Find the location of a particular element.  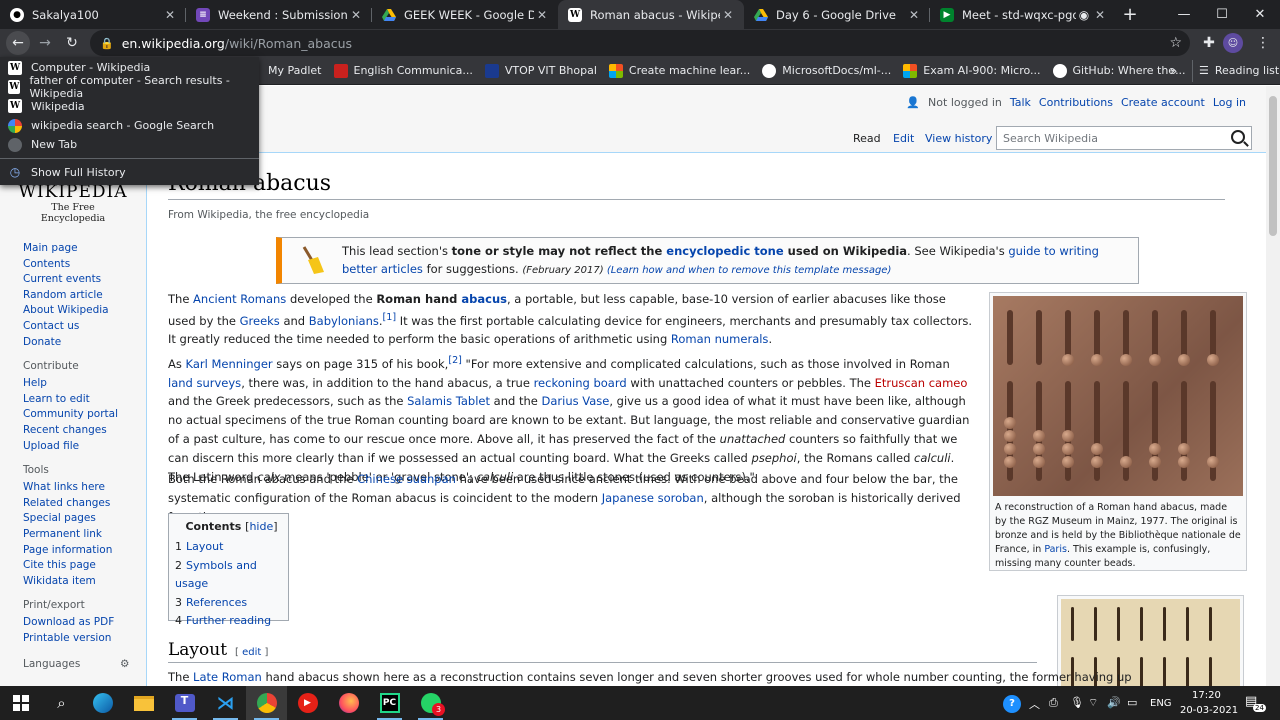

tab-view-history: View history is located at coordinates (958, 138).